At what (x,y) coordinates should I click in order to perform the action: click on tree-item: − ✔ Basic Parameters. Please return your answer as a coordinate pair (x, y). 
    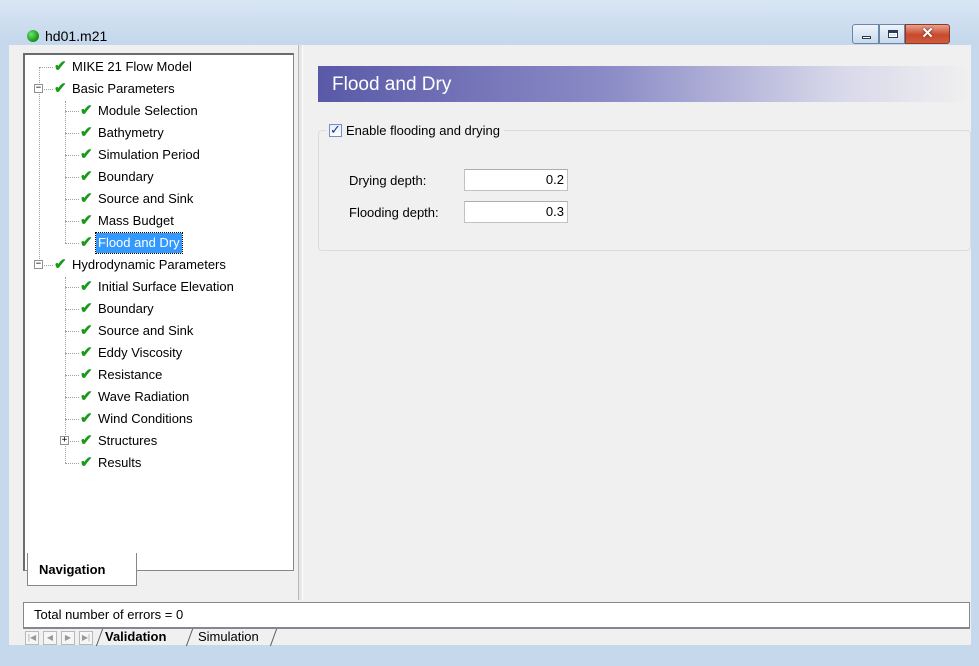
    Looking at the image, I should click on (157, 89).